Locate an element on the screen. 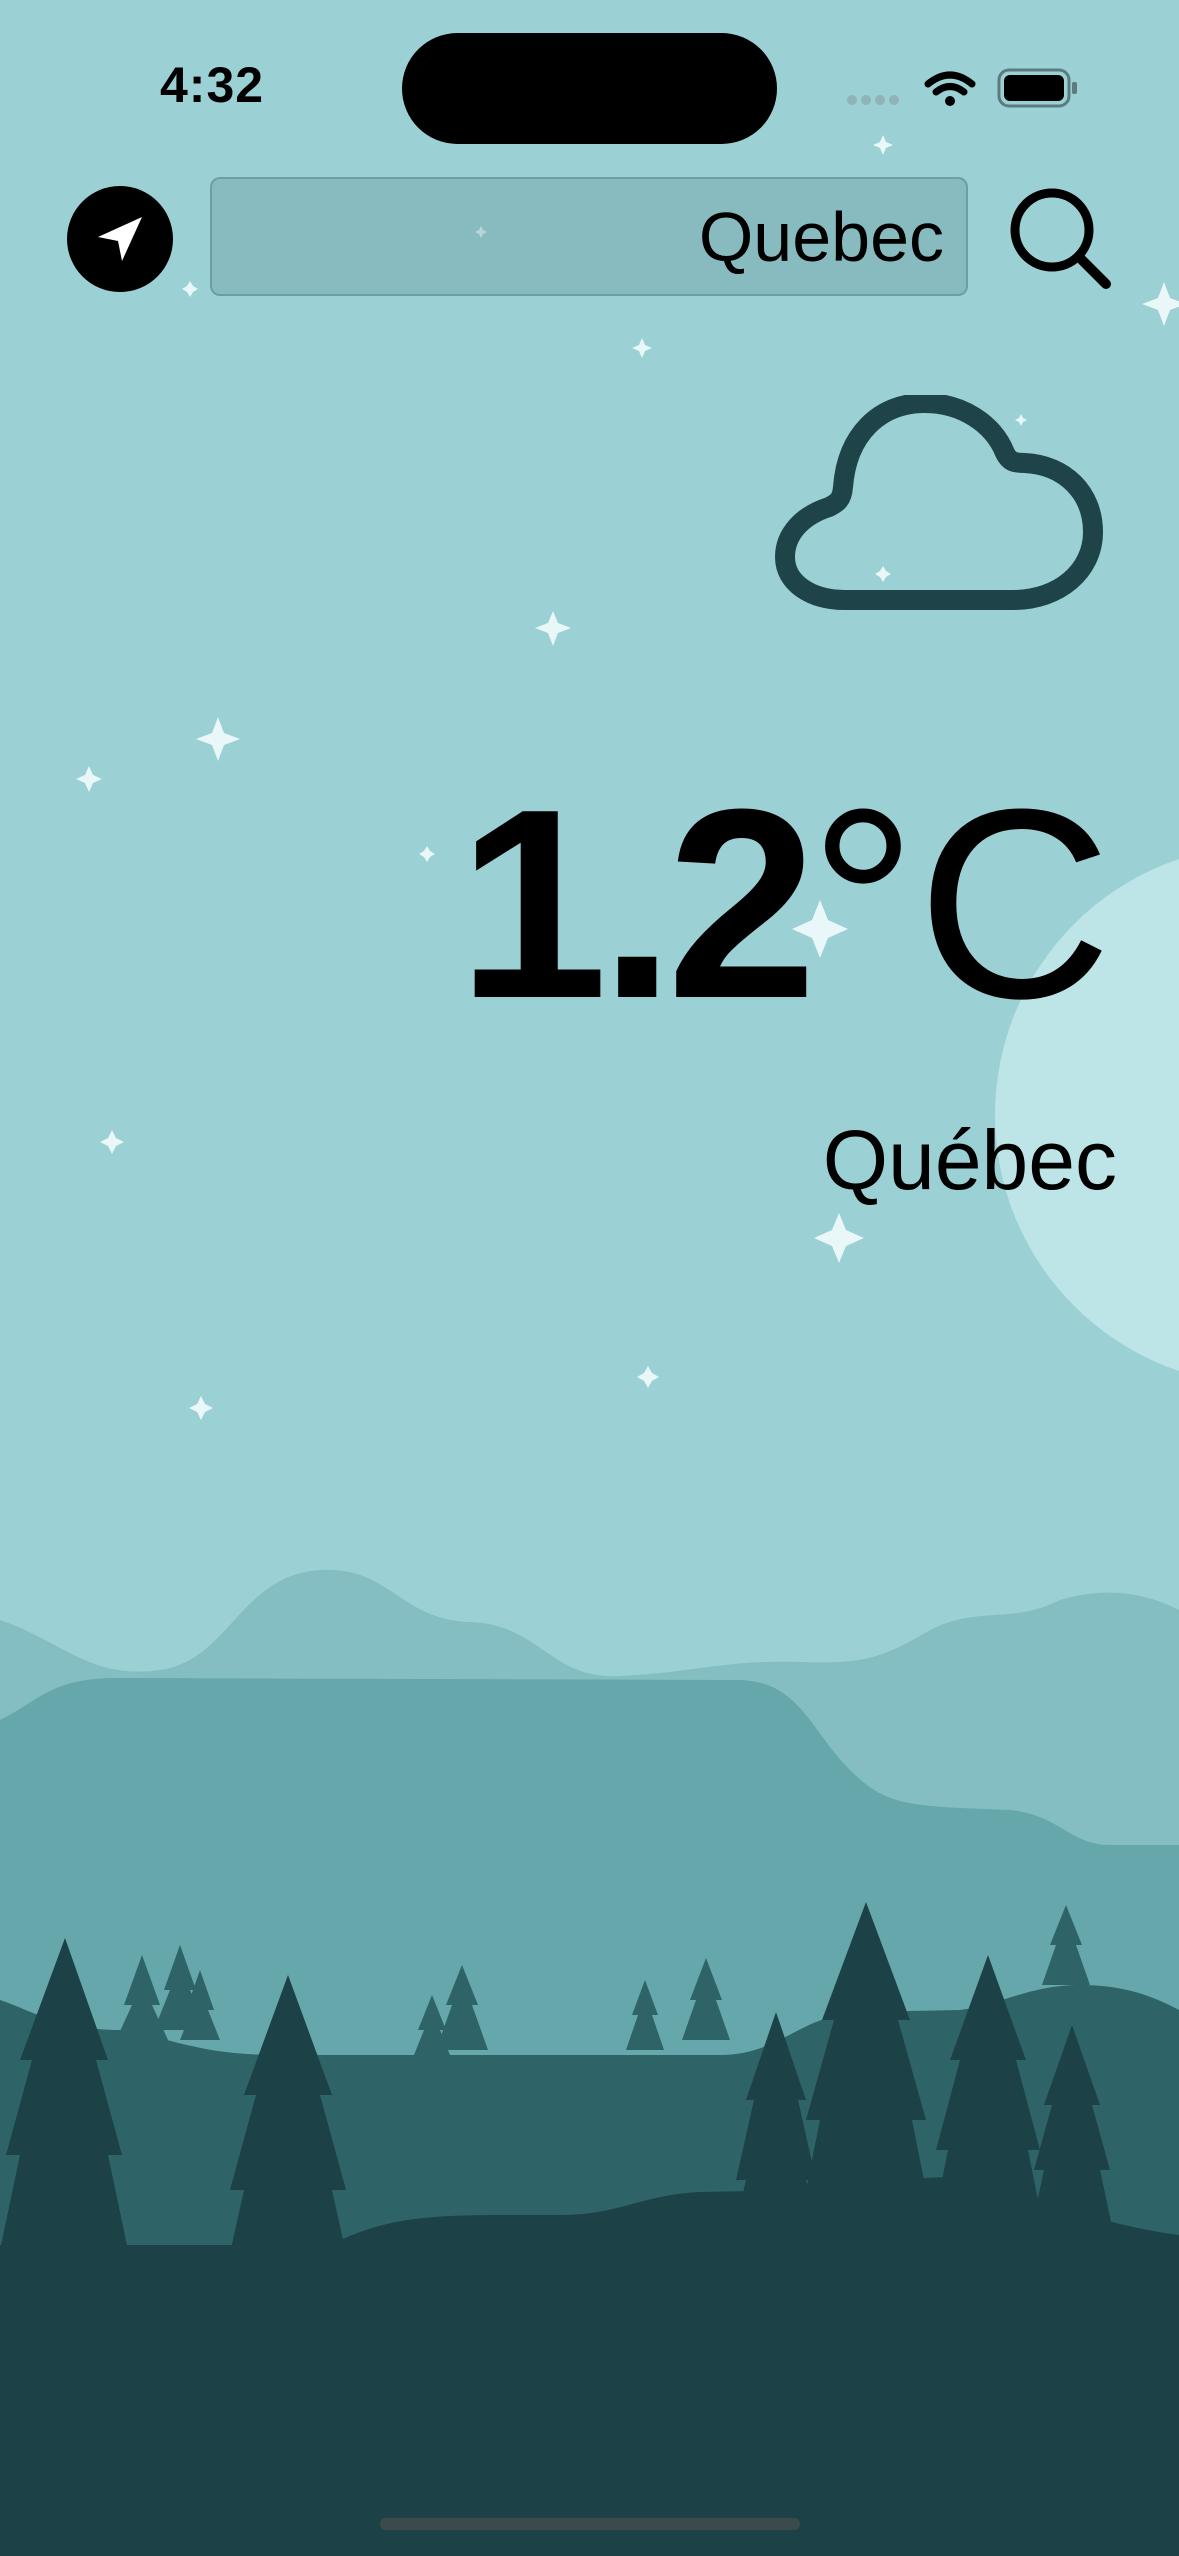 This screenshot has height=2556, width=1179. temperature-display: 1.2°C is located at coordinates (785, 905).